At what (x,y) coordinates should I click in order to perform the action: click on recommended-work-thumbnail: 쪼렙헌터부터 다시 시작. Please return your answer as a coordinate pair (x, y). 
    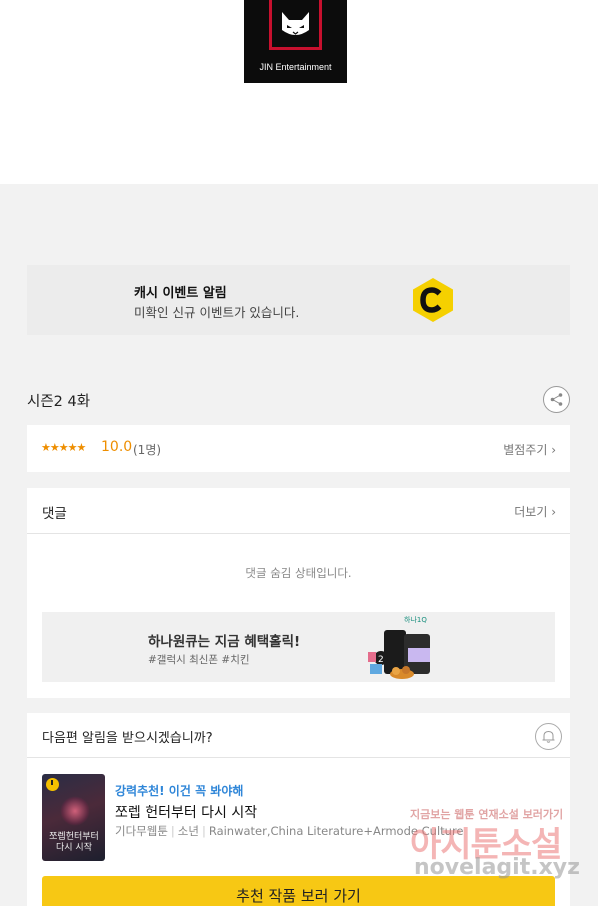
    Looking at the image, I should click on (73, 817).